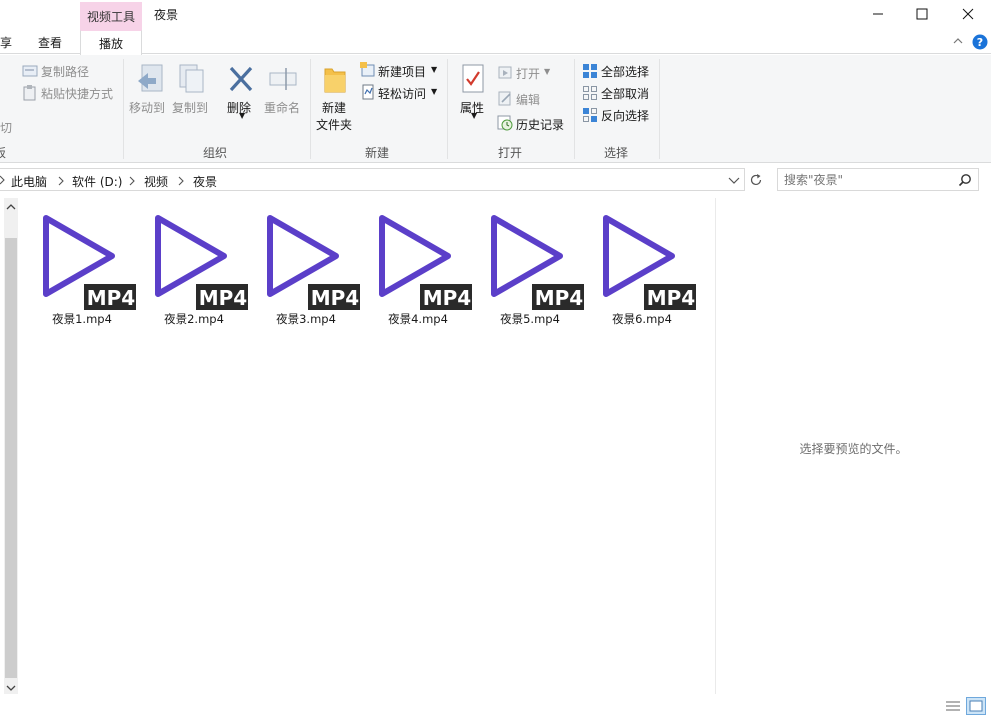  Describe the element at coordinates (367, 69) in the screenshot. I see `new-item-icon` at that location.